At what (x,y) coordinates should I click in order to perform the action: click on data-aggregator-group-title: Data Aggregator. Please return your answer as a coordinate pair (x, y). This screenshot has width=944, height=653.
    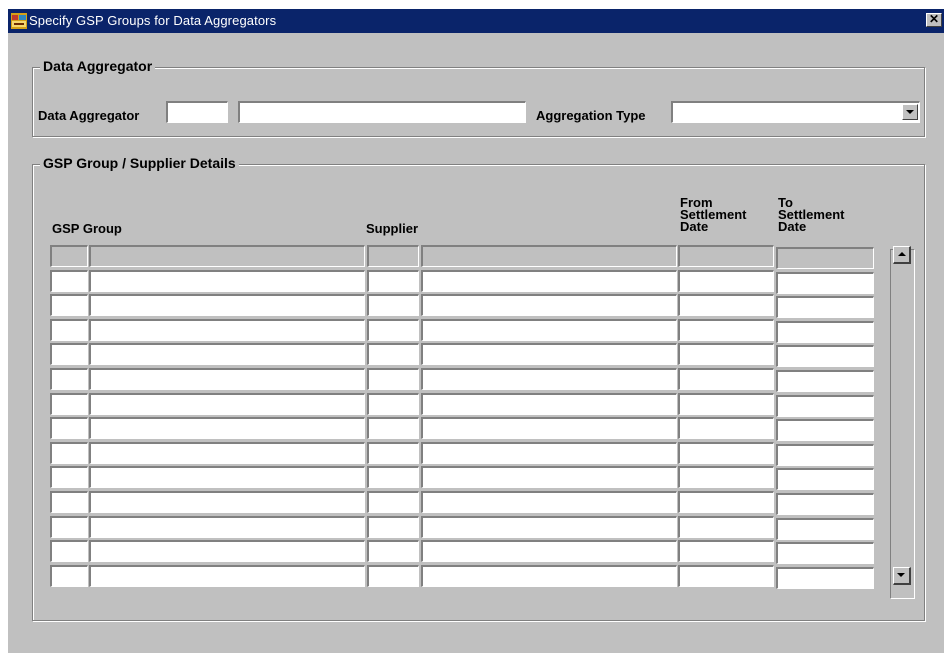
    Looking at the image, I should click on (98, 66).